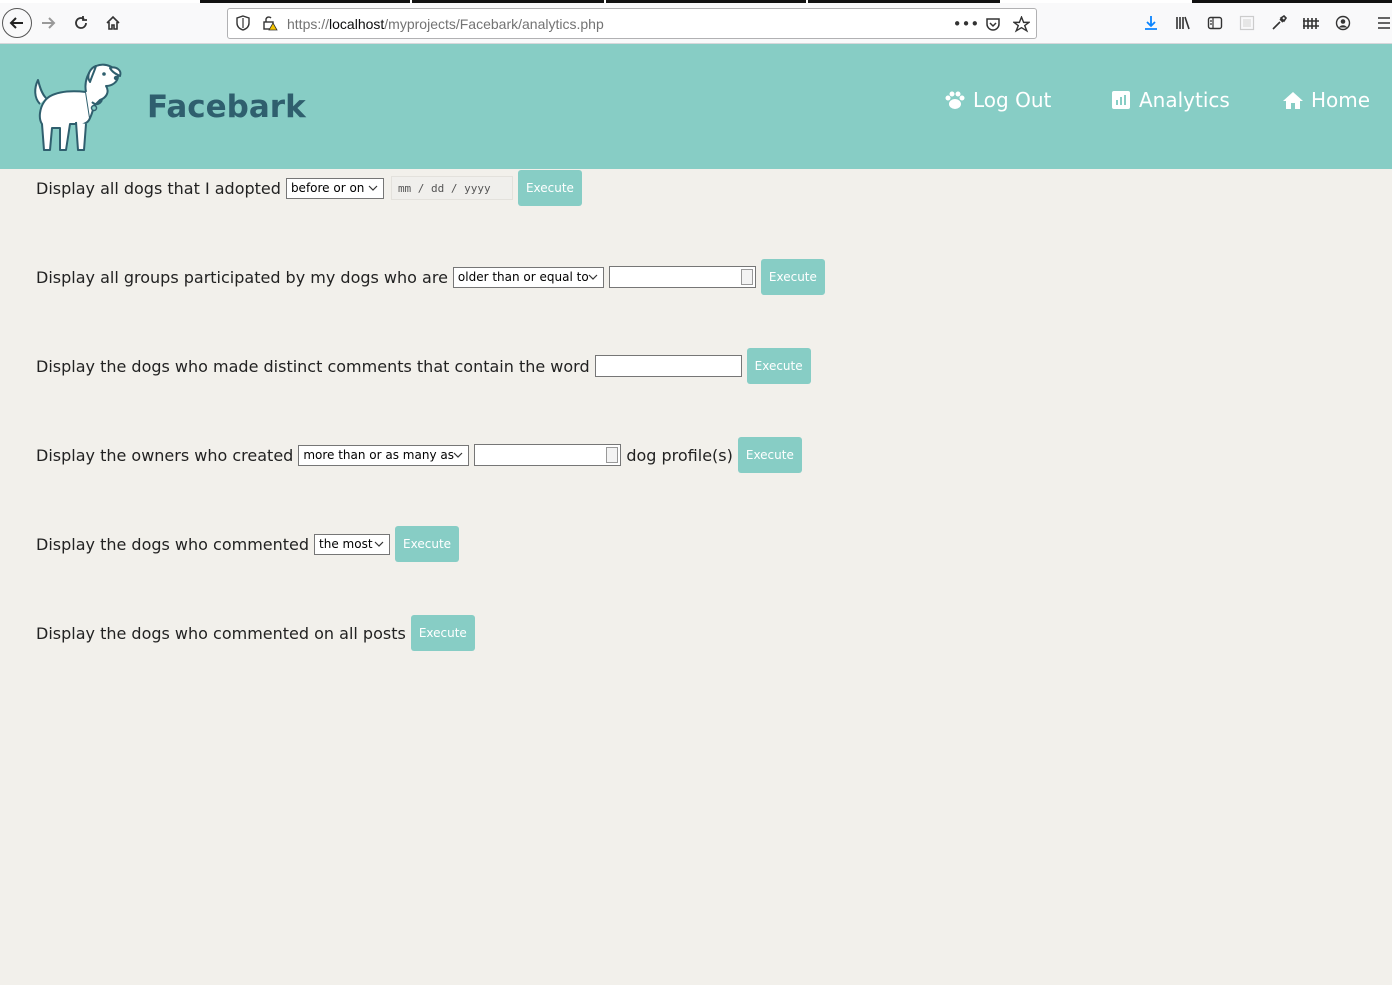 The height and width of the screenshot is (985, 1392). I want to click on select-value: older than or equal to, so click(523, 277).